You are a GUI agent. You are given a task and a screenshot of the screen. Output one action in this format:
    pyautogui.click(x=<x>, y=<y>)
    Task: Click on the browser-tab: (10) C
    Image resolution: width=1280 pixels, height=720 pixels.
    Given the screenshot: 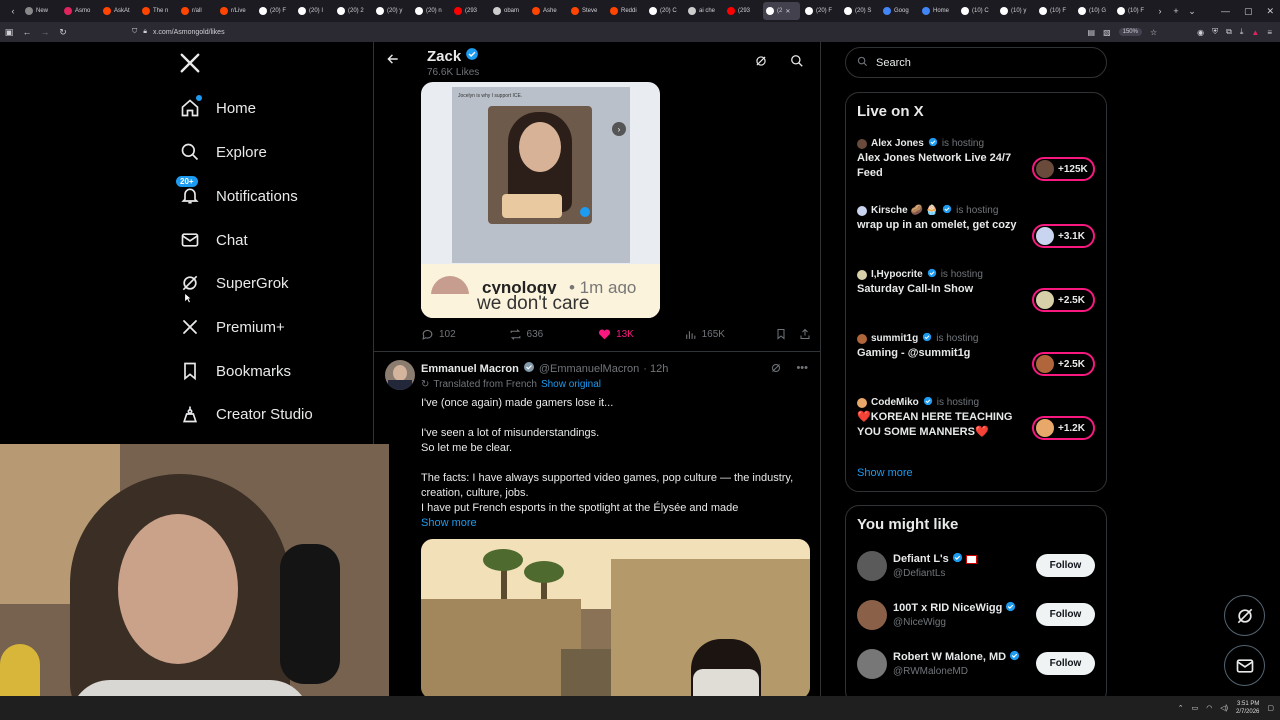 What is the action you would take?
    pyautogui.click(x=976, y=11)
    